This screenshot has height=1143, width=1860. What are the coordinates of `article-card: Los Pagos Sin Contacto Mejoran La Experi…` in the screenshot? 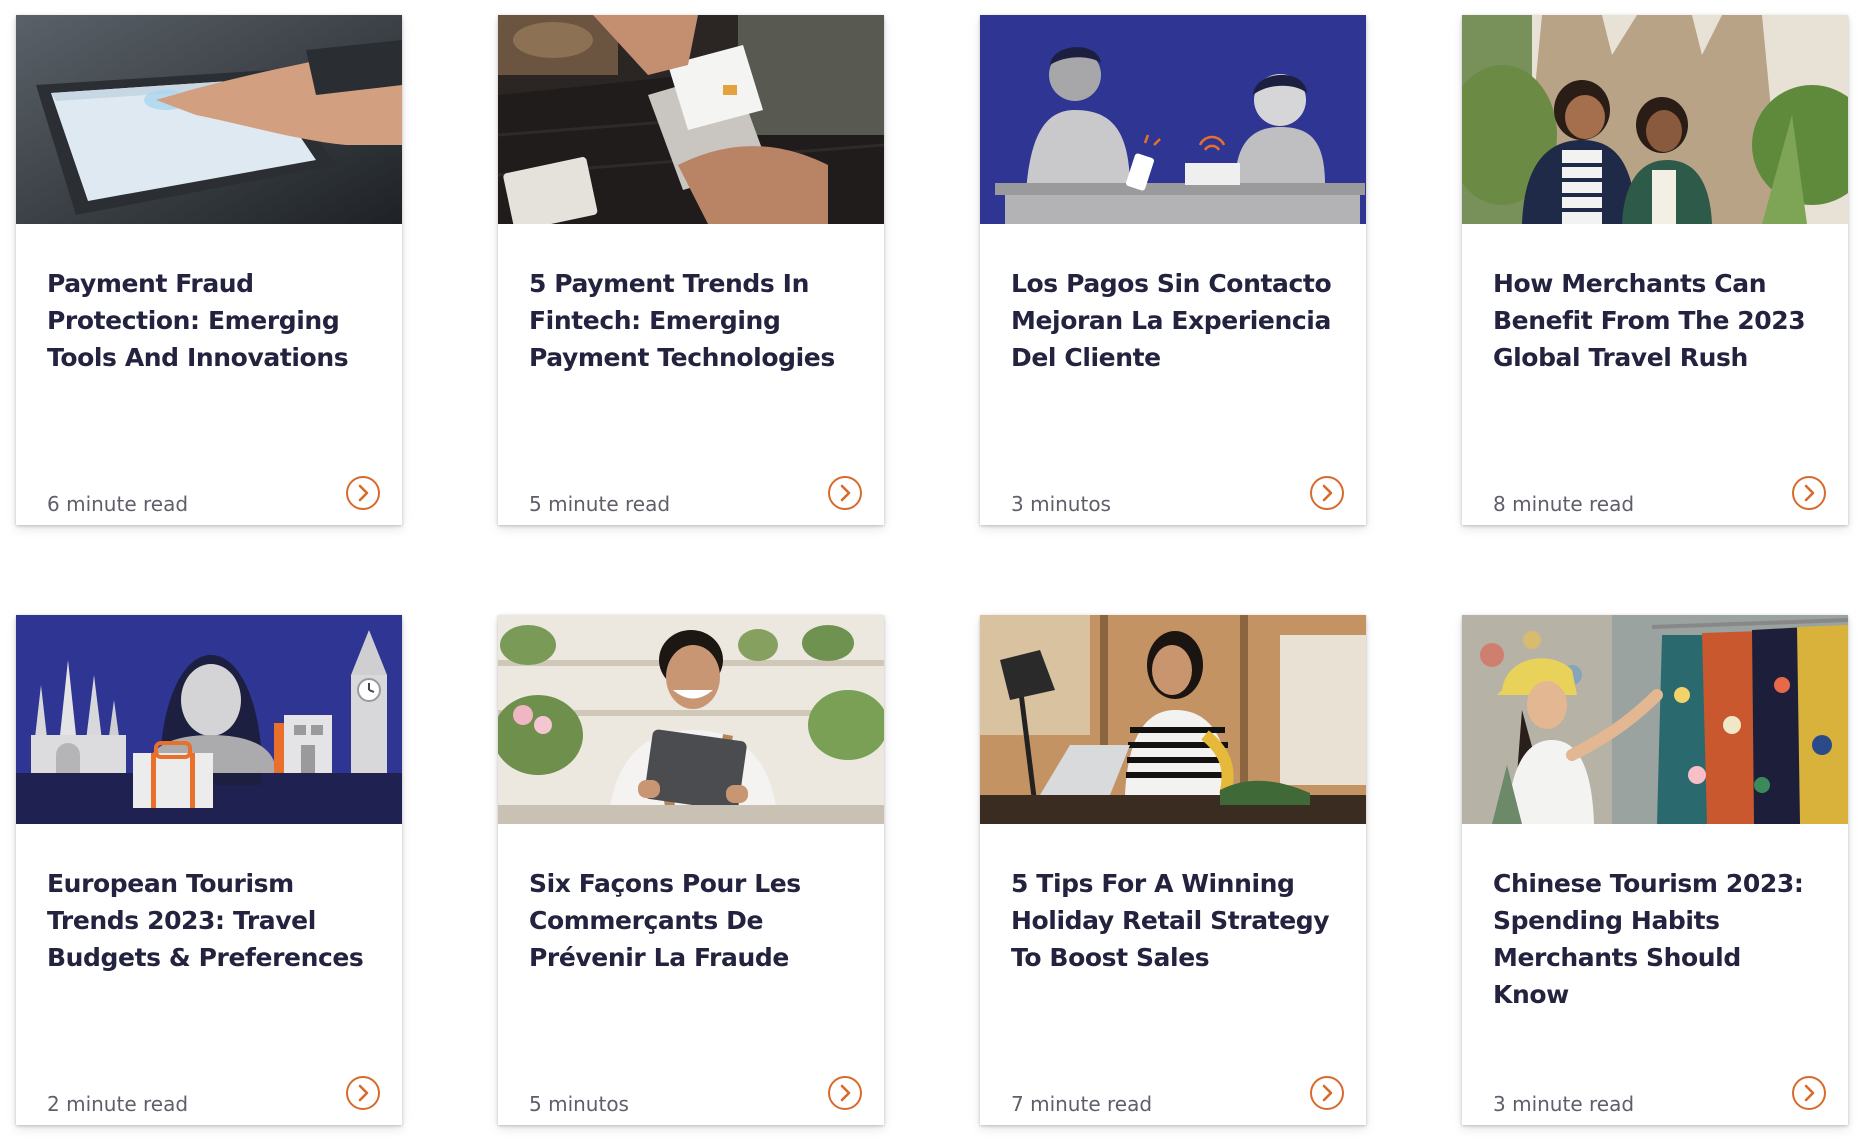 It's located at (1173, 270).